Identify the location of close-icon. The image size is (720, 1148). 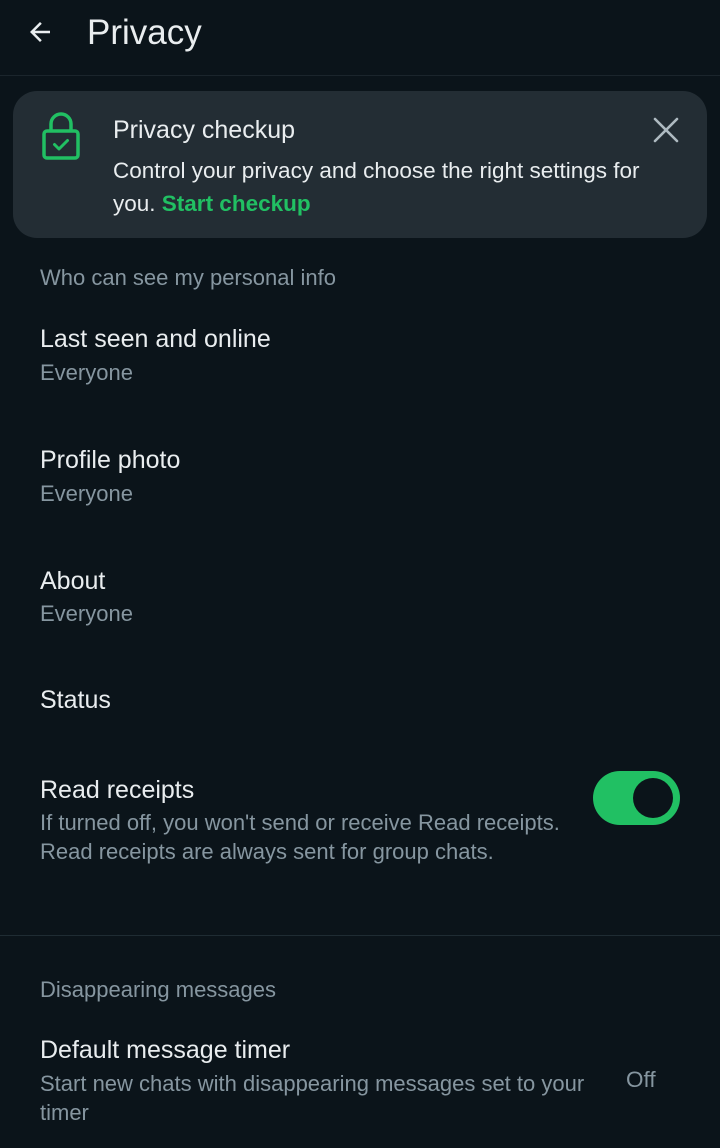
(666, 130).